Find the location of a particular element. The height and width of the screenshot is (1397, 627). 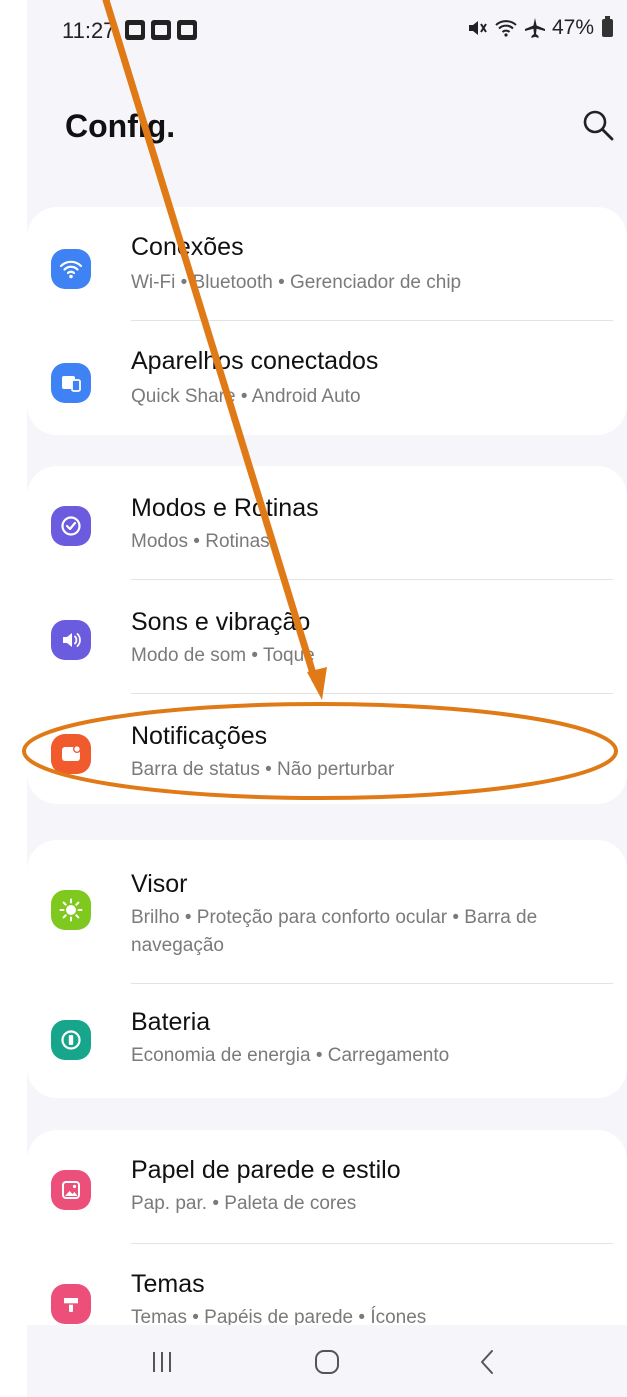

notification-icons is located at coordinates (161, 30).